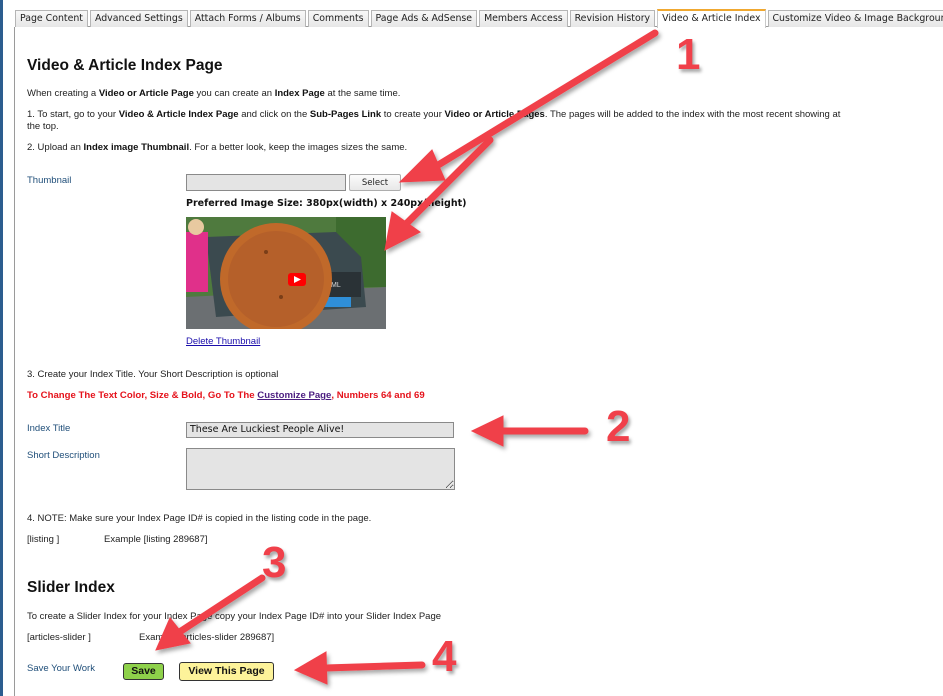  I want to click on tab-advanced-settings: Advanced Settings, so click(138, 18).